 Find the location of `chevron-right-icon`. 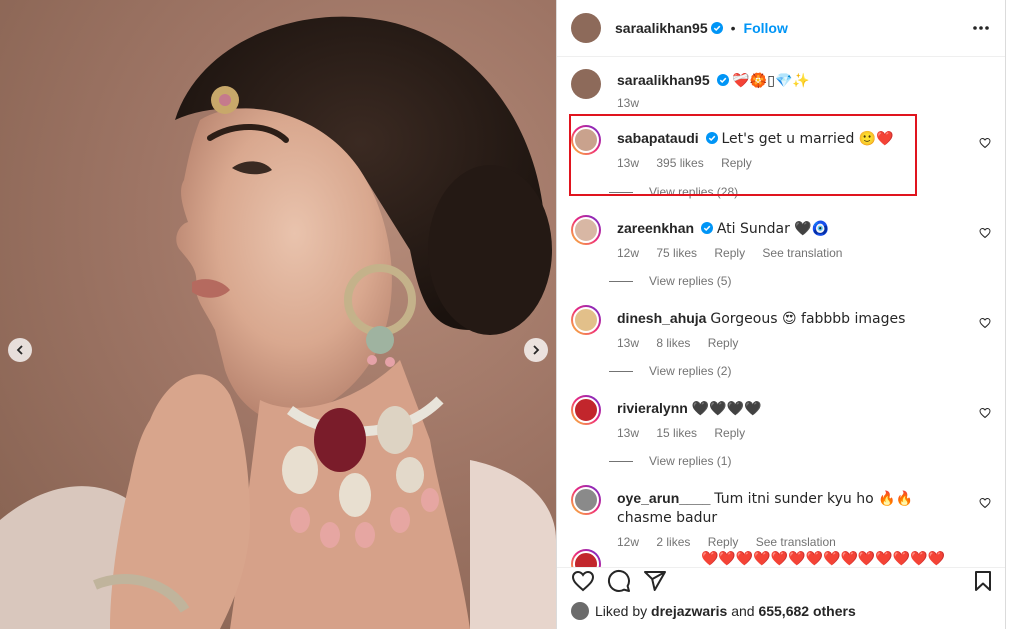

chevron-right-icon is located at coordinates (536, 350).